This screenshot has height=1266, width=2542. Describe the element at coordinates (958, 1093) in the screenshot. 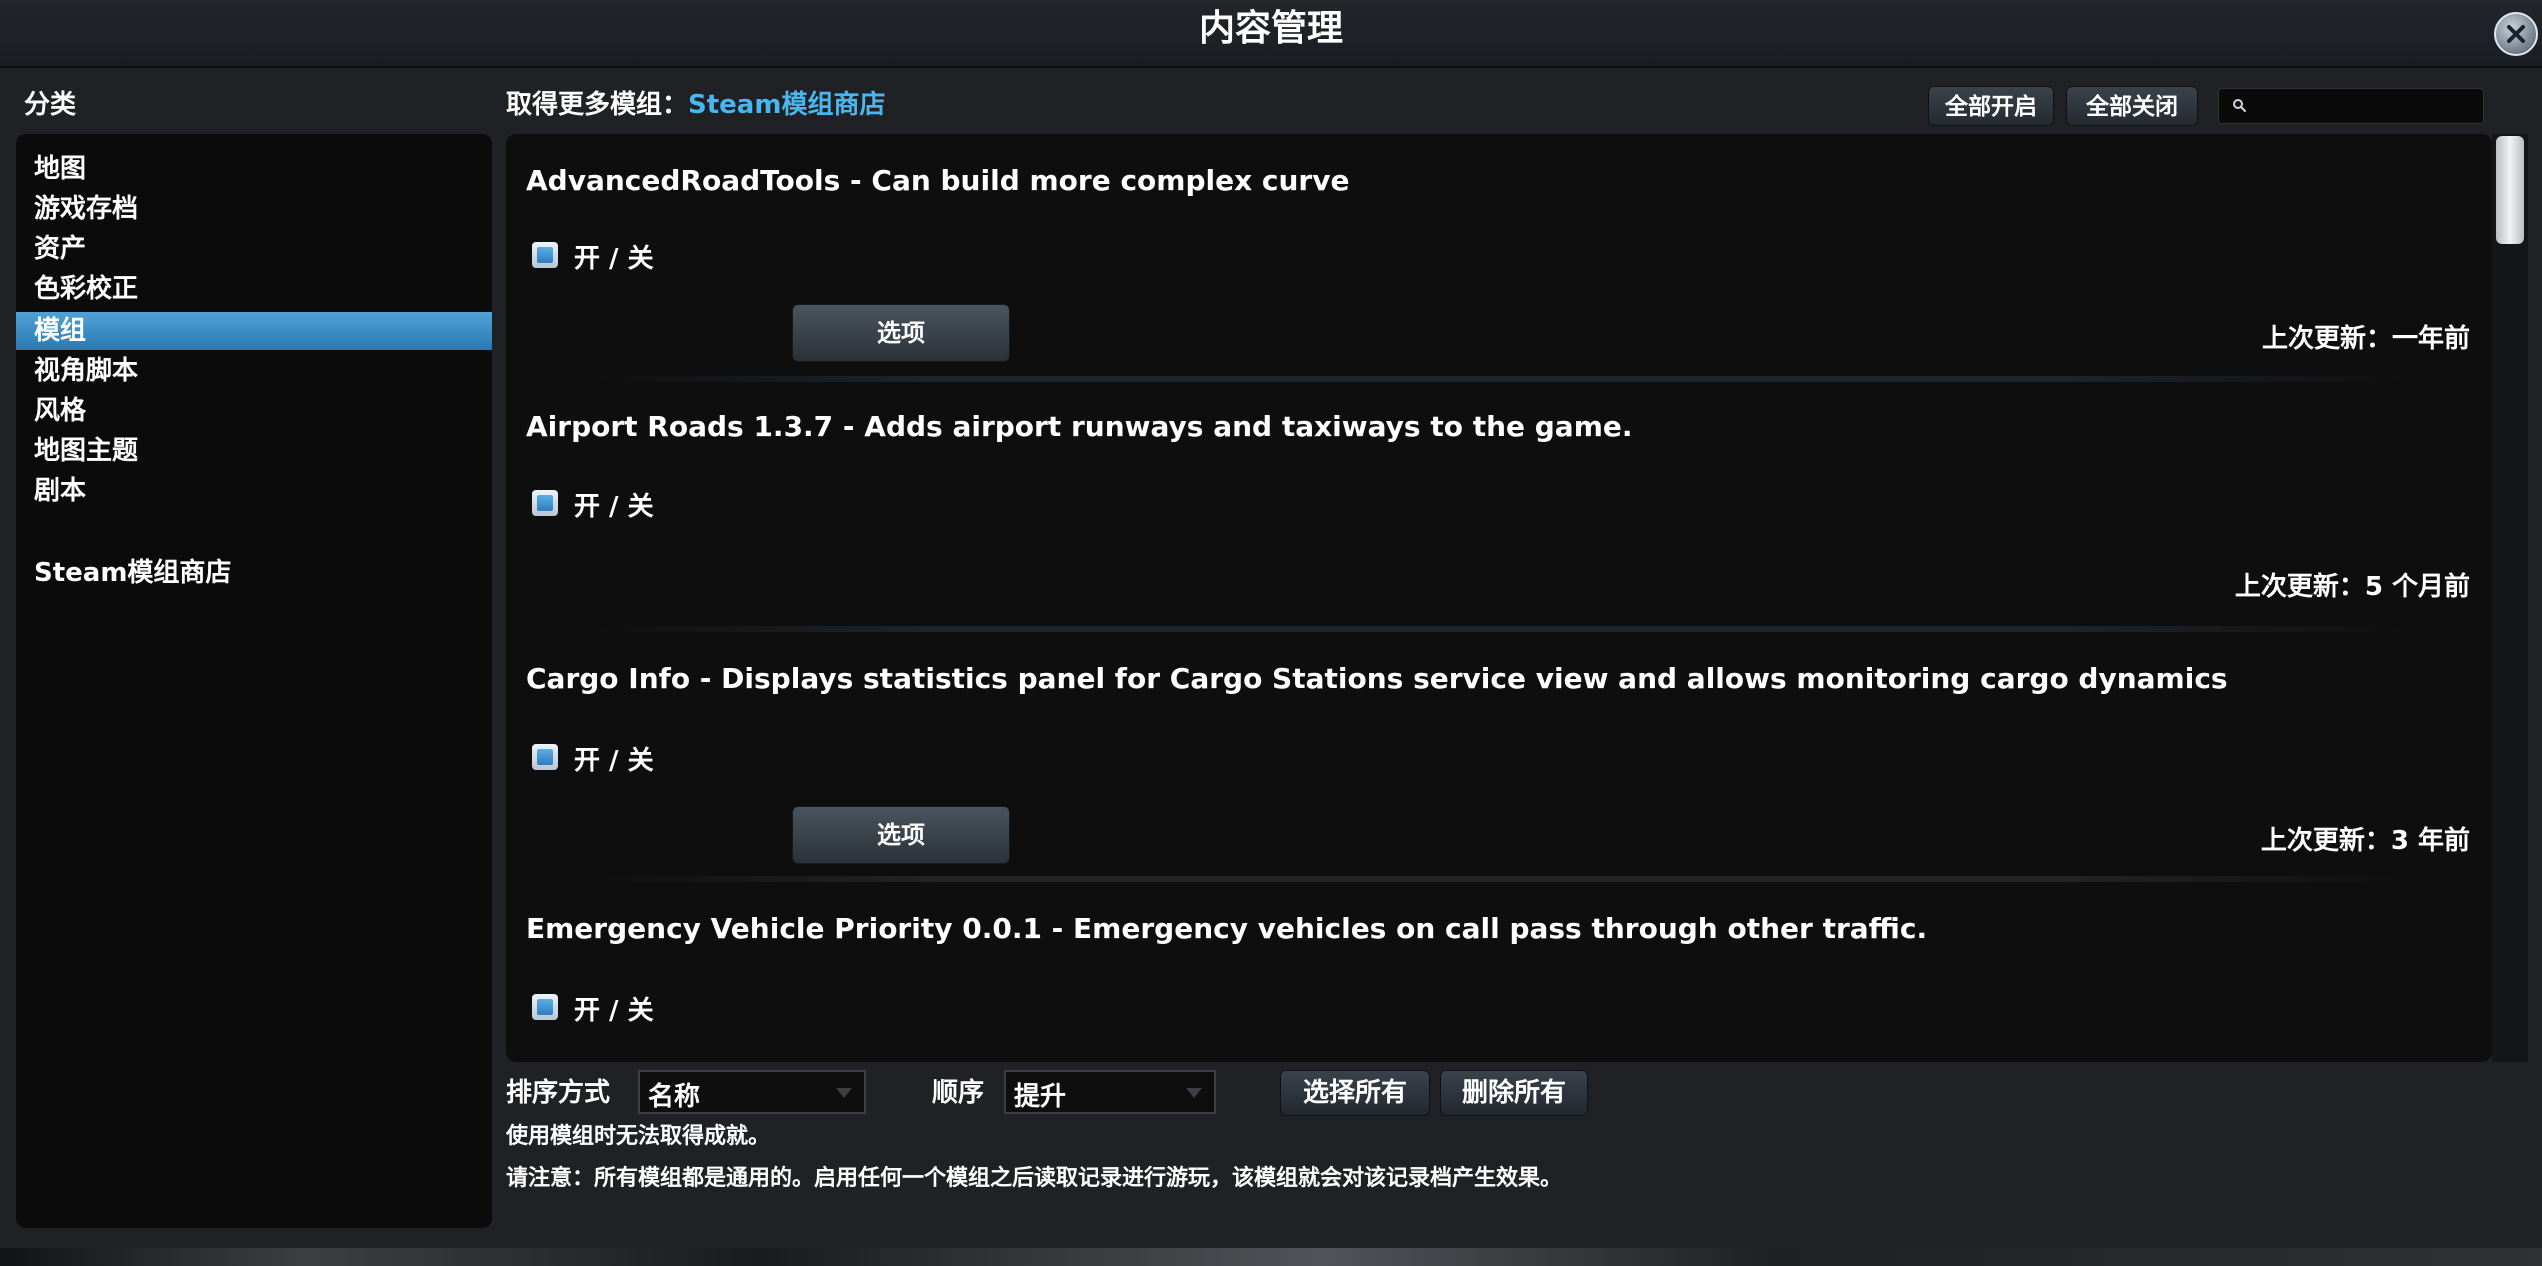

I see `order-label: 顺序` at that location.